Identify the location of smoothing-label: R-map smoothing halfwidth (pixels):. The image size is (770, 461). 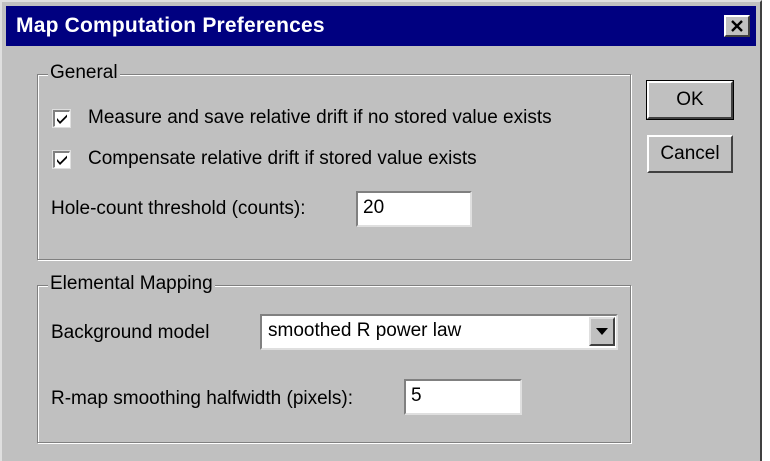
(202, 398).